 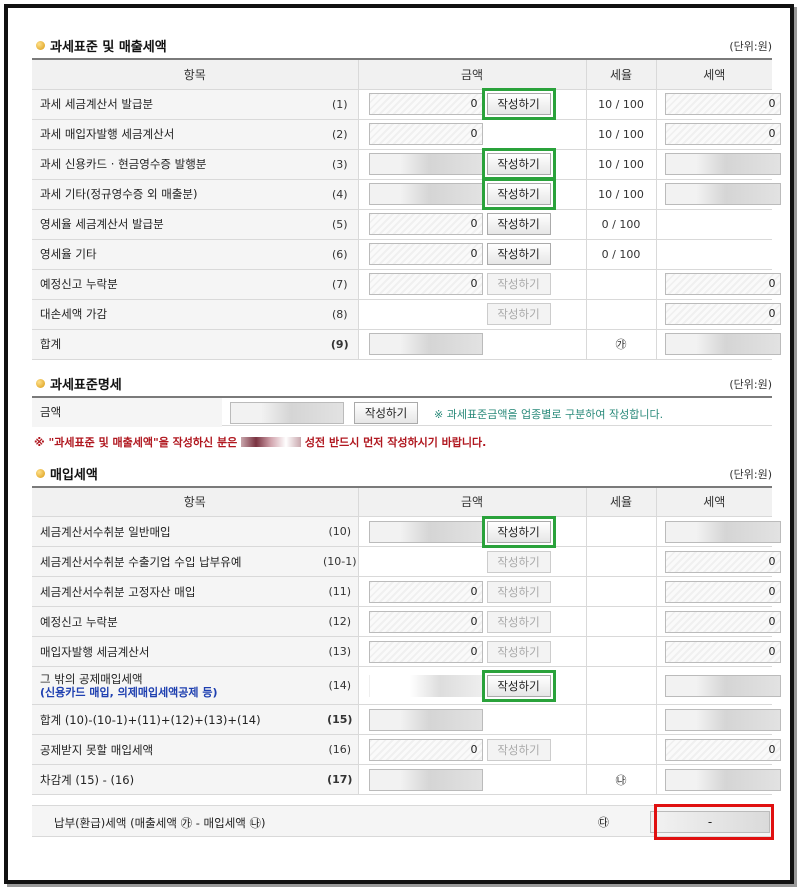 What do you see at coordinates (177, 344) in the screenshot?
I see `row-label: 합계` at bounding box center [177, 344].